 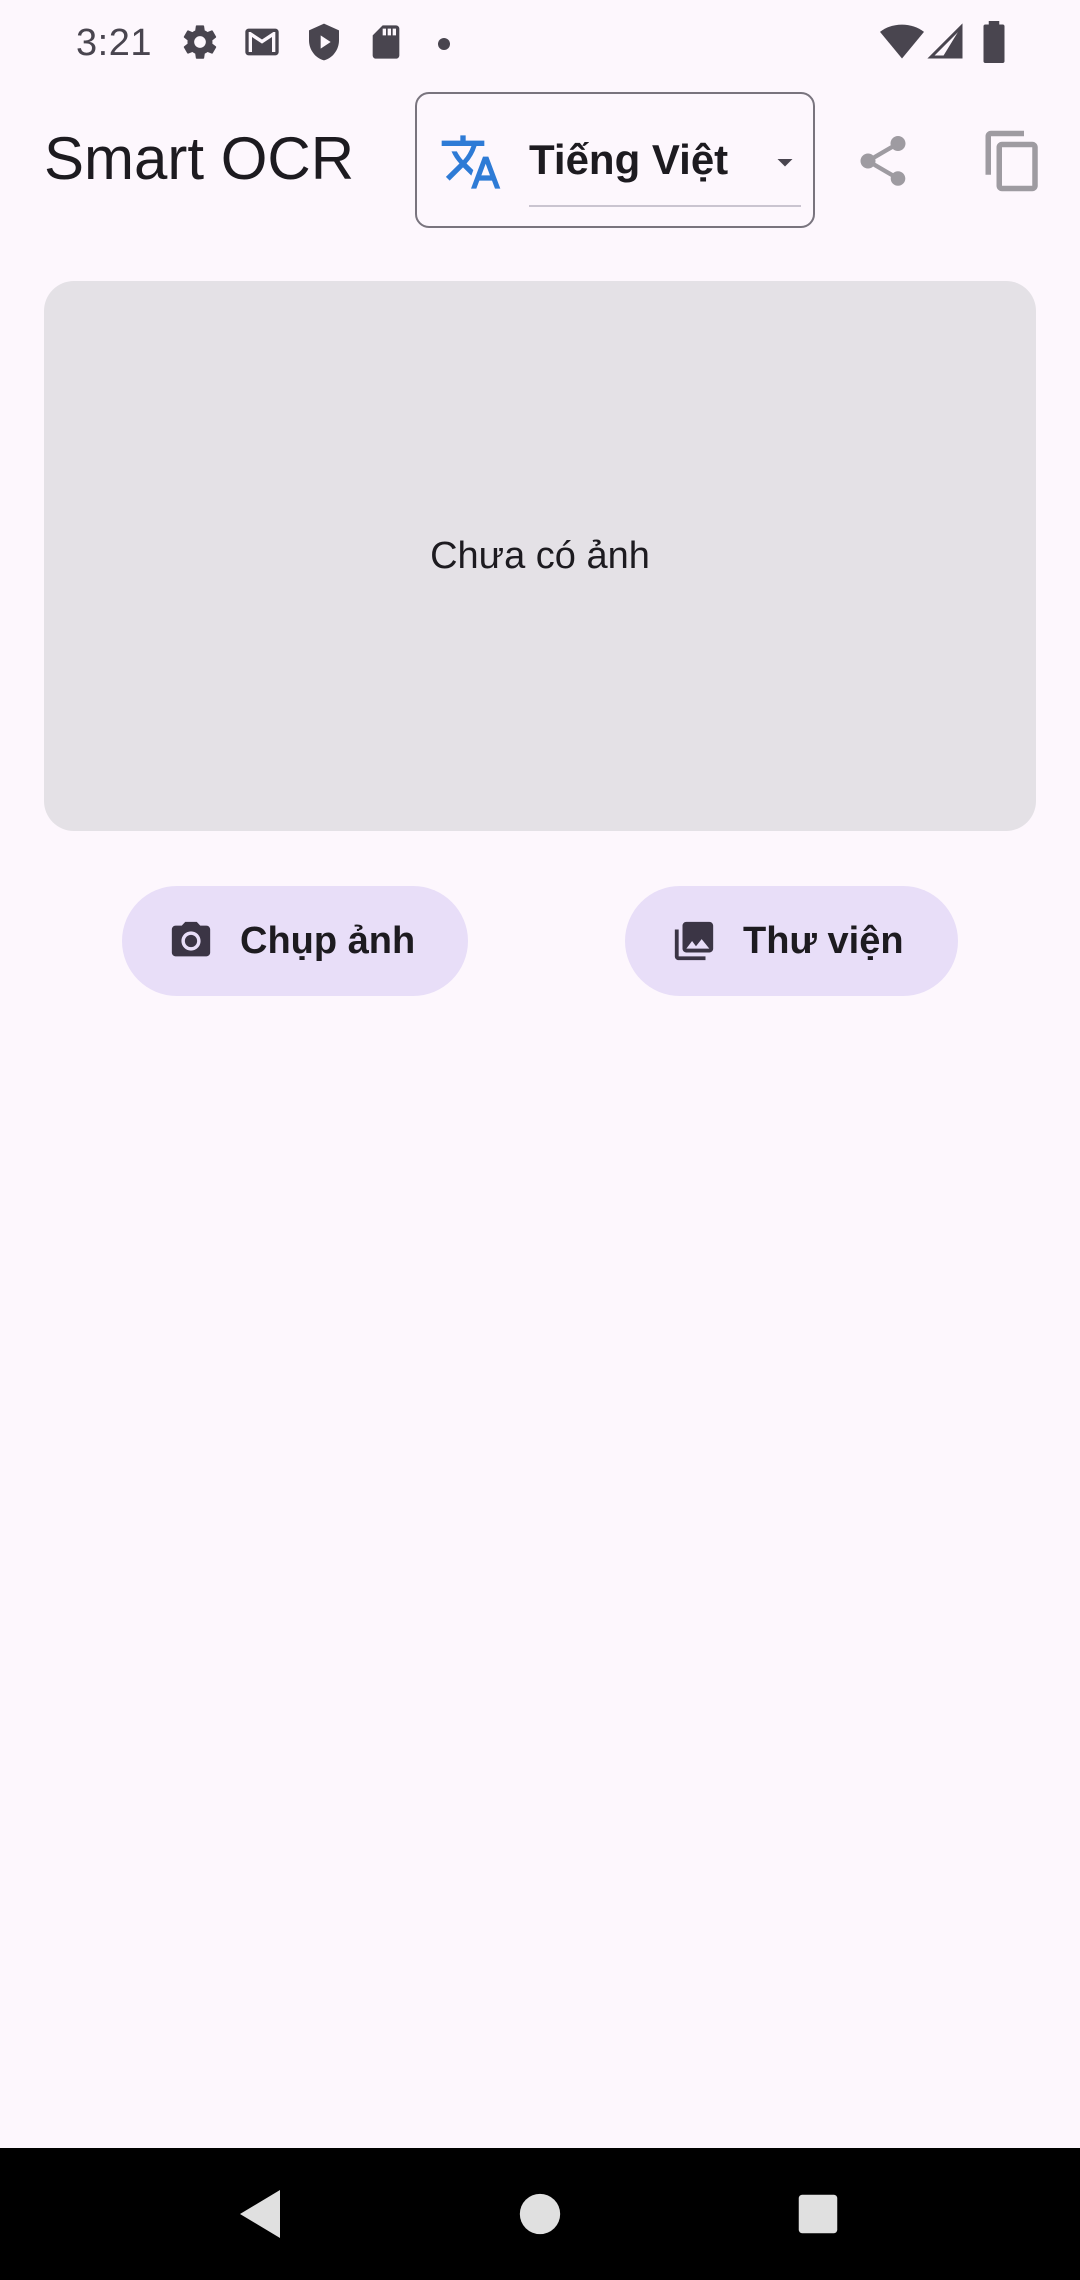 I want to click on language-selected: Tiếng Việt, so click(x=629, y=159).